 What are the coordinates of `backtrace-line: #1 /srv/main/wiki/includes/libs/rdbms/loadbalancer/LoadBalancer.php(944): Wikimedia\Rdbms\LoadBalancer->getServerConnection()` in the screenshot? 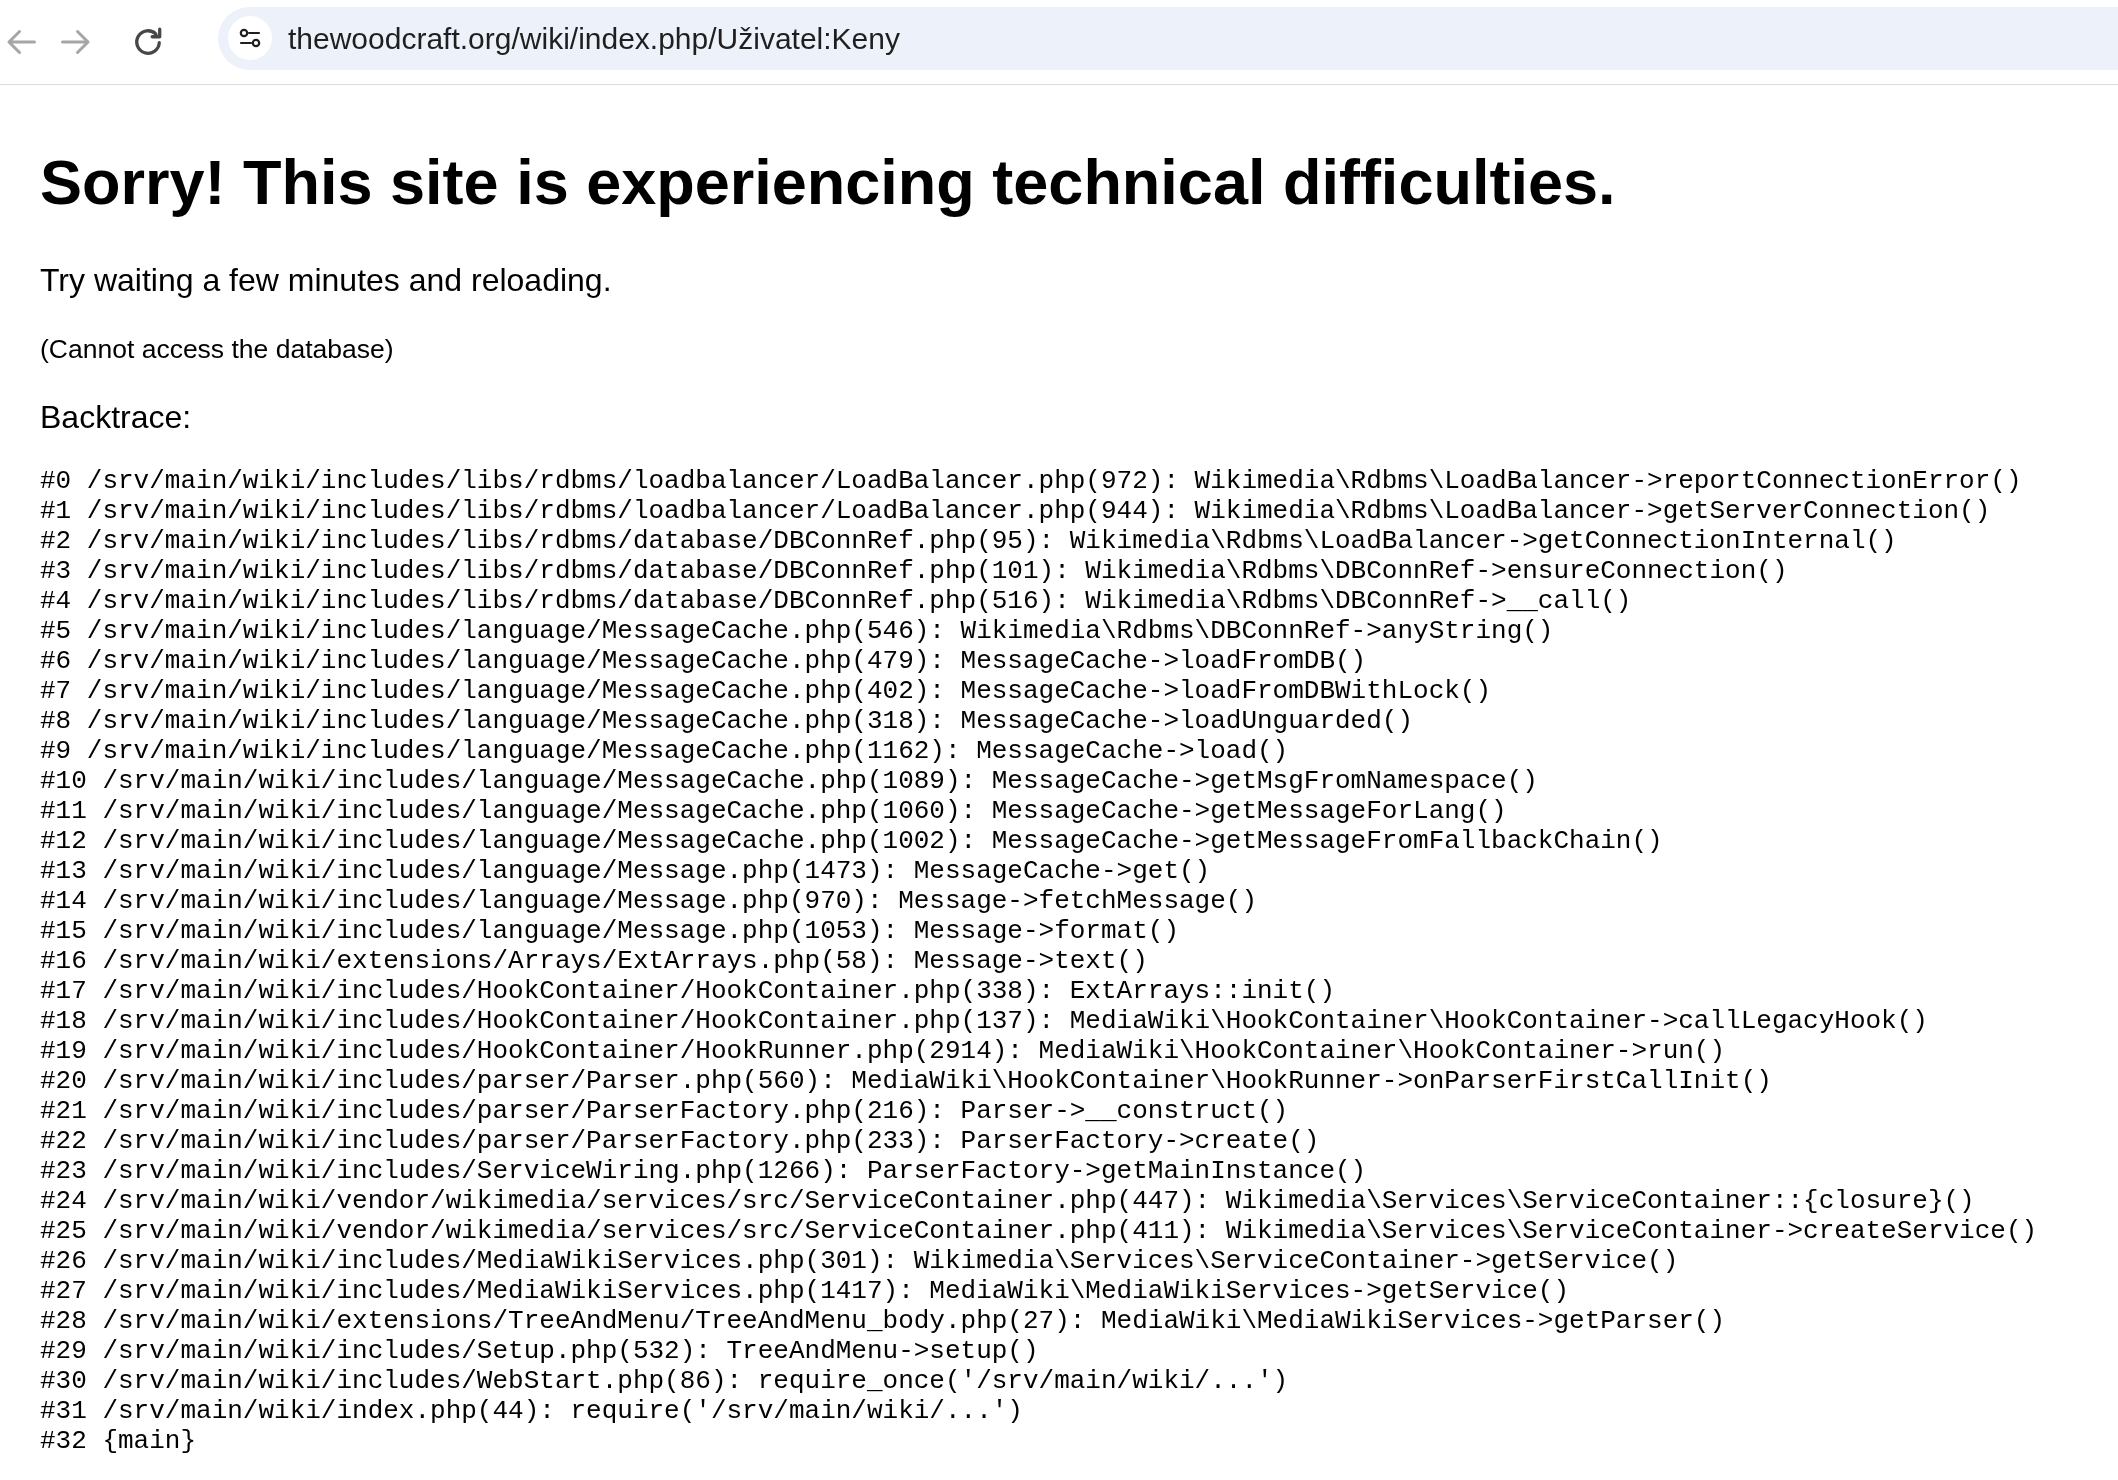 It's located at (1015, 511).